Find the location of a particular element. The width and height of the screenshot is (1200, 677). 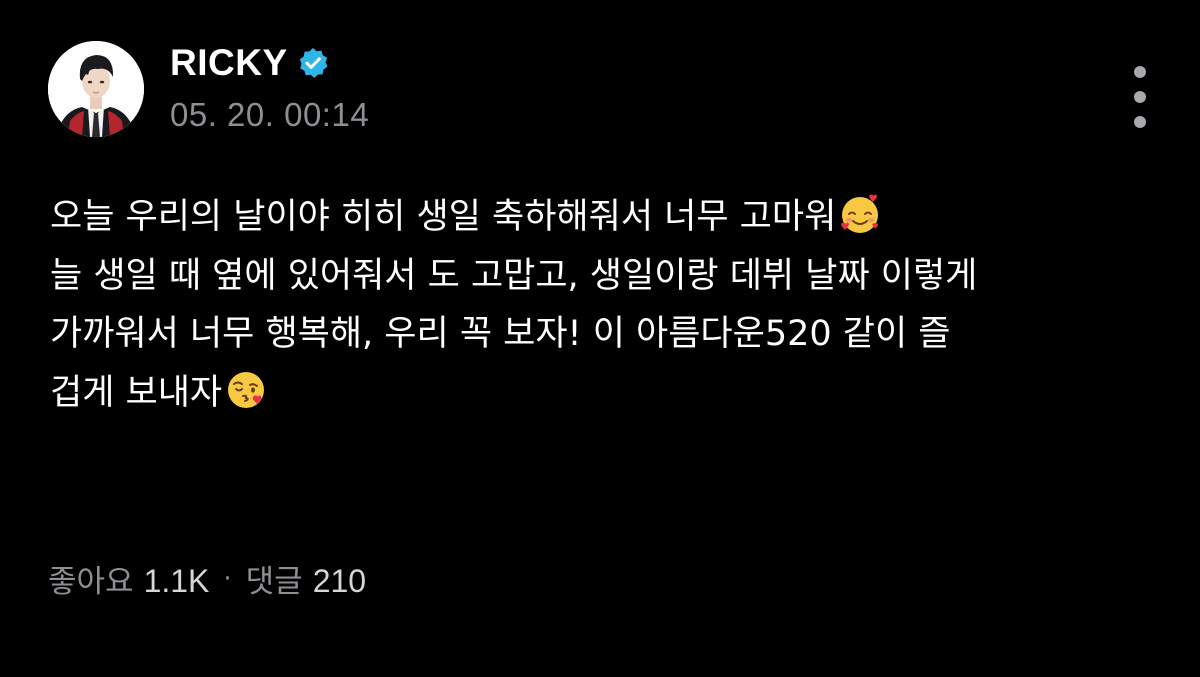

avatar is located at coordinates (96, 89).